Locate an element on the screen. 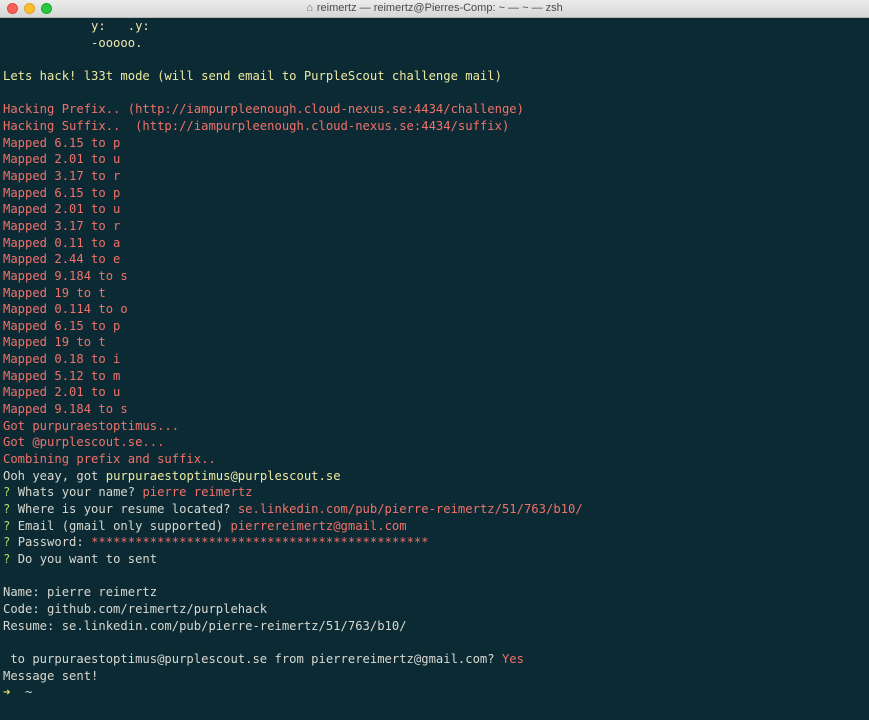 This screenshot has height=720, width=869. terminal-text: Mapped 0.11 to a is located at coordinates (62, 242).